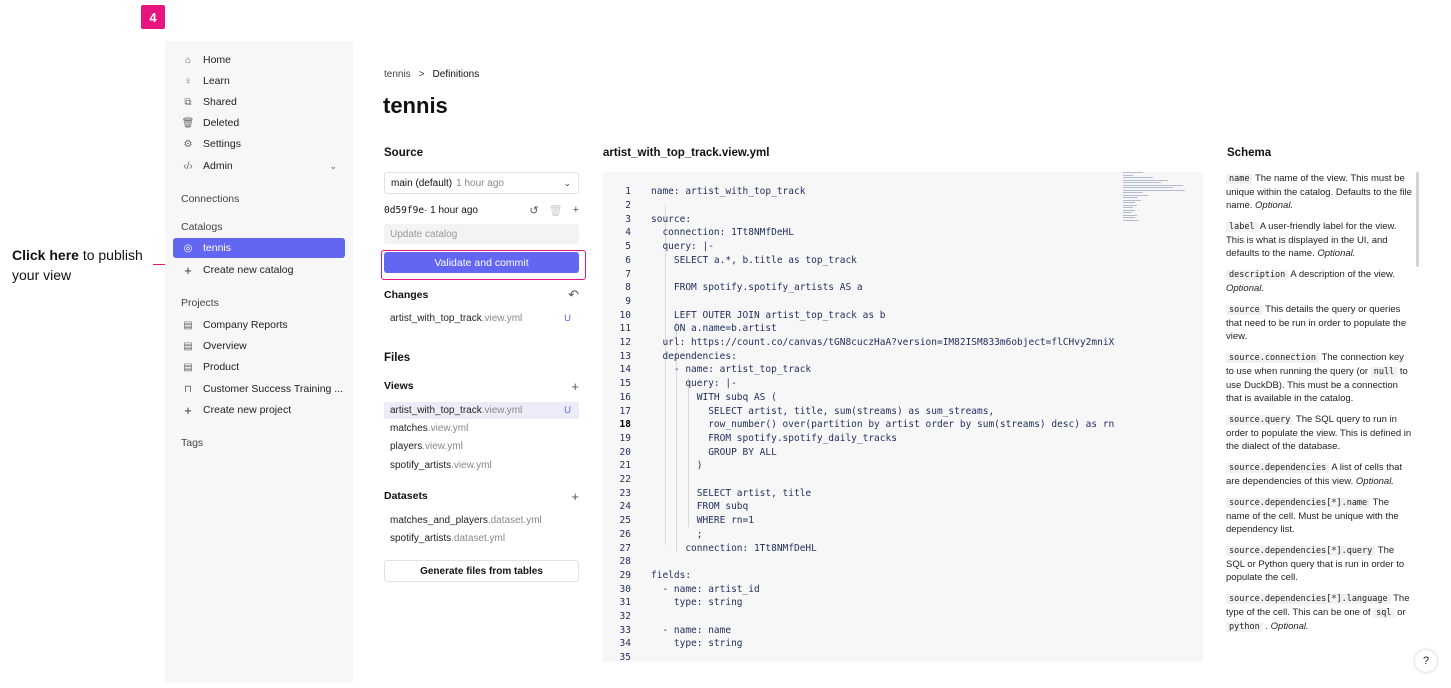 This screenshot has height=688, width=1451. What do you see at coordinates (259, 144) in the screenshot?
I see `sidebar-item-settings: ⚙ Settings` at bounding box center [259, 144].